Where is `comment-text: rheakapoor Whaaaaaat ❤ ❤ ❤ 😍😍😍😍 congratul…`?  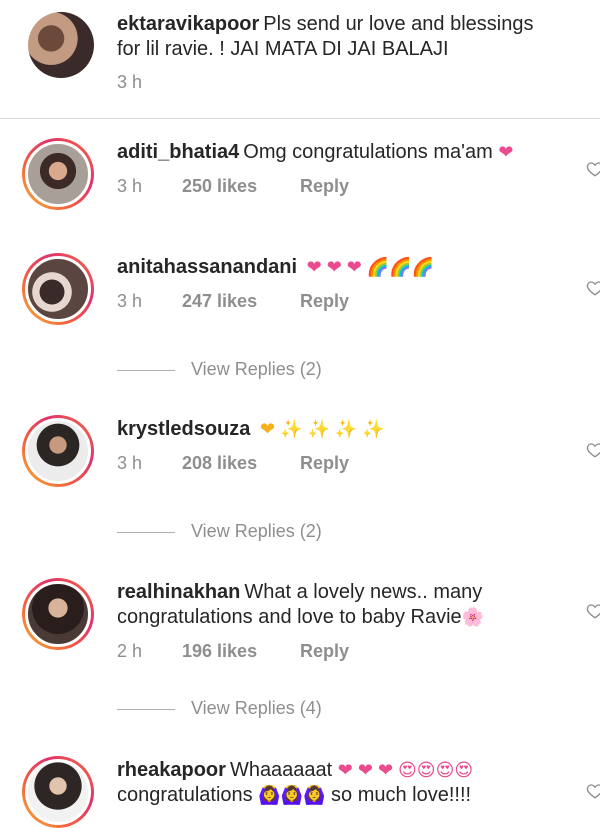
comment-text: rheakapoor Whaaaaaat ❤ ❤ ❤ 😍😍😍😍 congratul… is located at coordinates (295, 782).